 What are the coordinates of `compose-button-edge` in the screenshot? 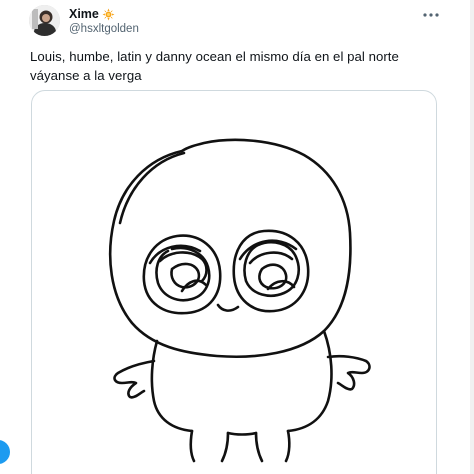 It's located at (5, 452).